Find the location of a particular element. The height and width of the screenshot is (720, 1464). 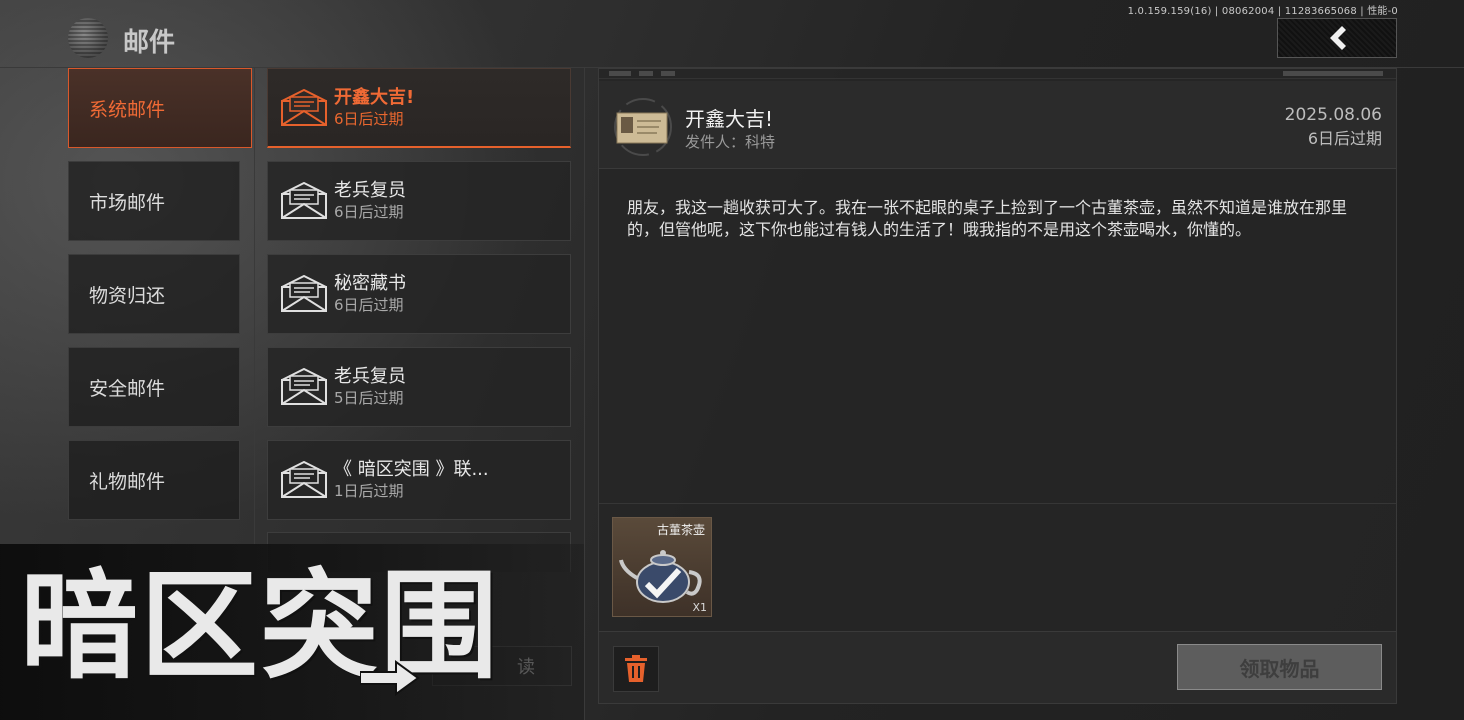

category-supply-return: 物资归还 is located at coordinates (154, 294).